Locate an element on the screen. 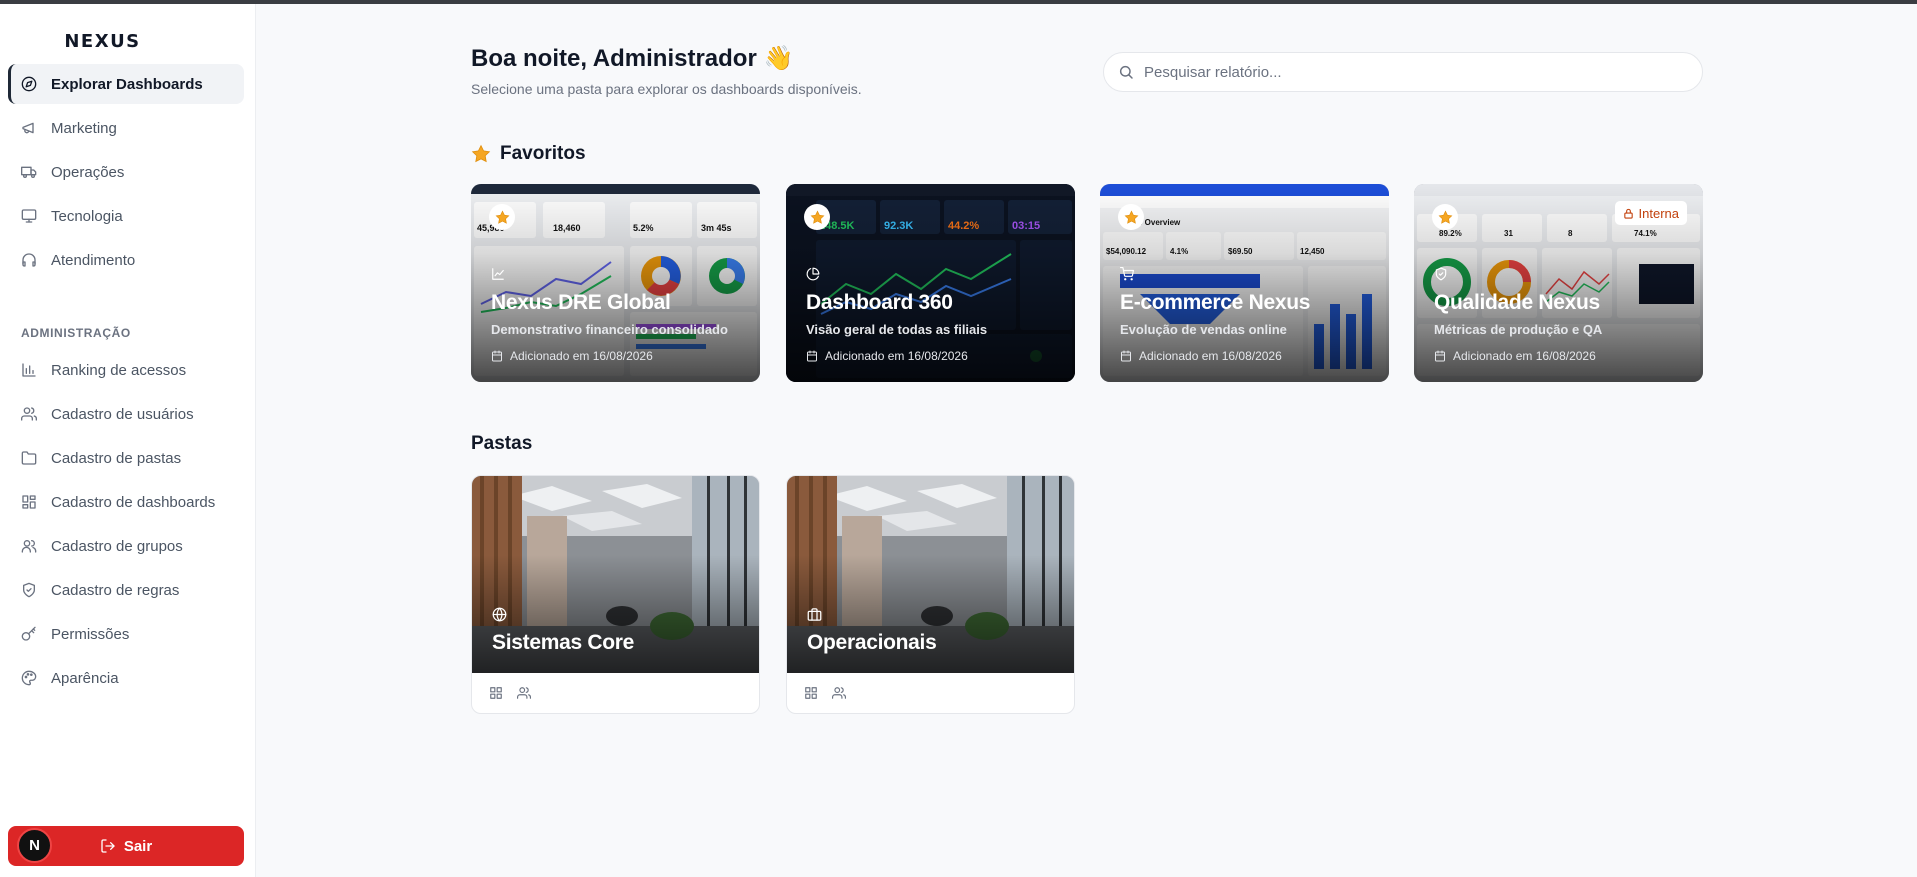 This screenshot has height=877, width=1917. logout-icon is located at coordinates (112, 846).